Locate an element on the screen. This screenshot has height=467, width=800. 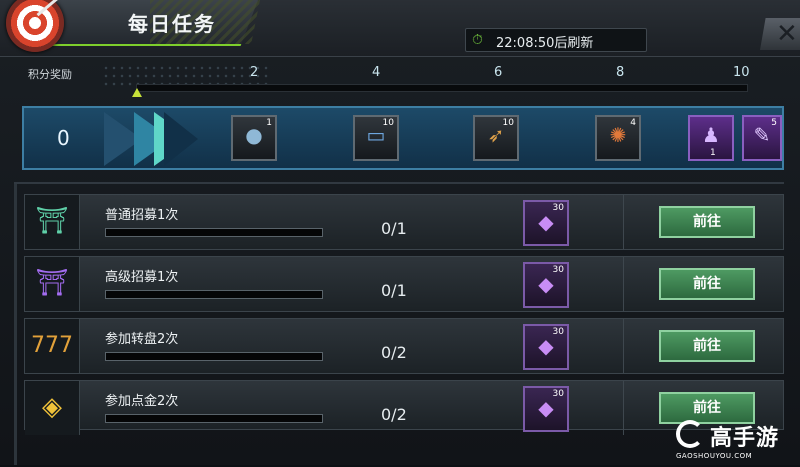
points-score: 0 is located at coordinates (63, 138).